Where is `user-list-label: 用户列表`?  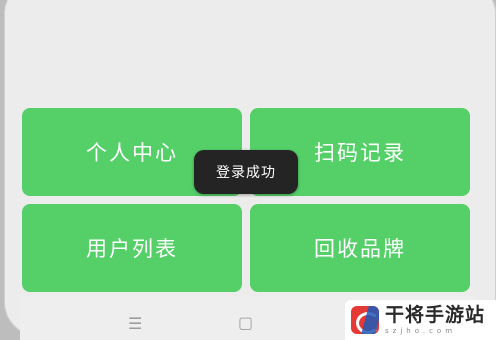
user-list-label: 用户列表 is located at coordinates (132, 249).